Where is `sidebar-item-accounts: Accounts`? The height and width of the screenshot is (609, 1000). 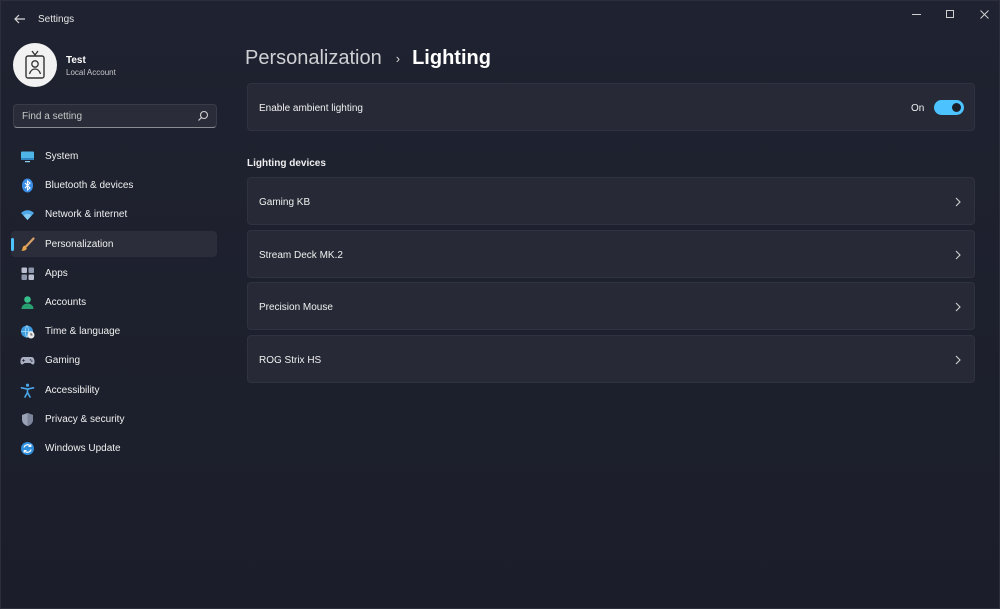
sidebar-item-accounts: Accounts is located at coordinates (114, 302).